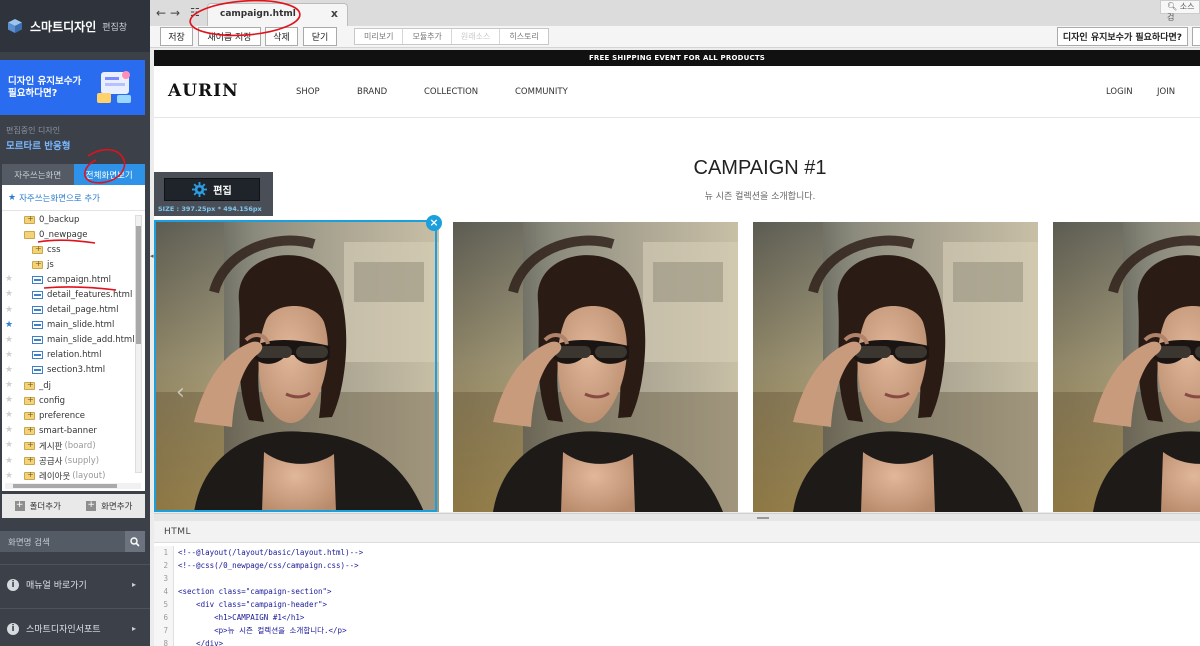 Image resolution: width=1200 pixels, height=646 pixels. Describe the element at coordinates (67, 294) in the screenshot. I see `tree-file-item: ★ detail_features.html` at that location.